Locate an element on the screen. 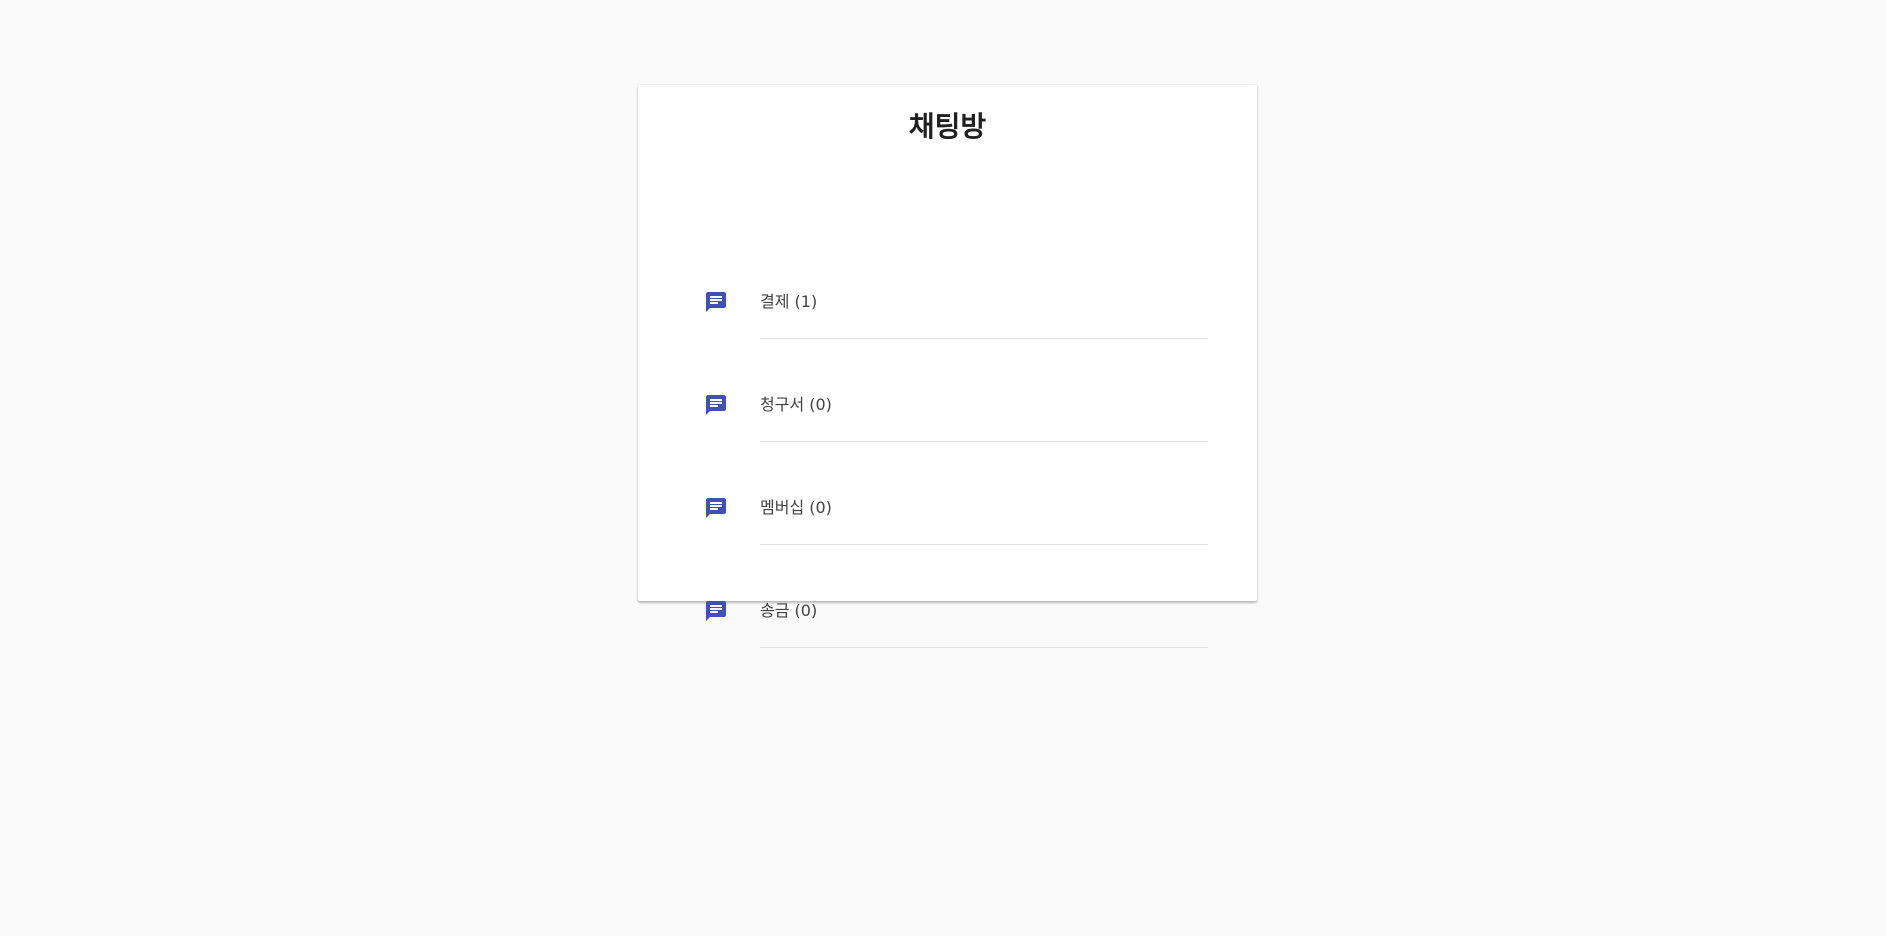 The width and height of the screenshot is (1886, 936). chat-room-label: 송금 (0) is located at coordinates (789, 610).